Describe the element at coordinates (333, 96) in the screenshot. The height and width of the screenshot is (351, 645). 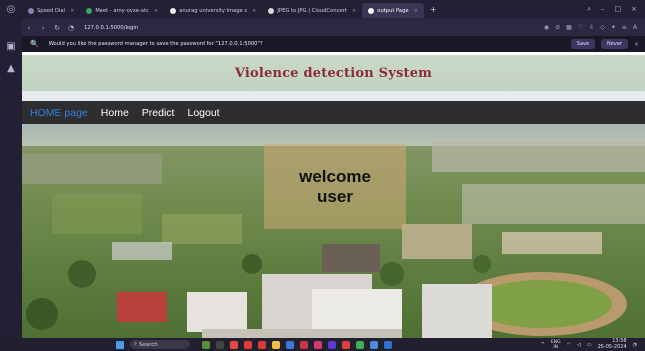
I see `header-divider` at that location.